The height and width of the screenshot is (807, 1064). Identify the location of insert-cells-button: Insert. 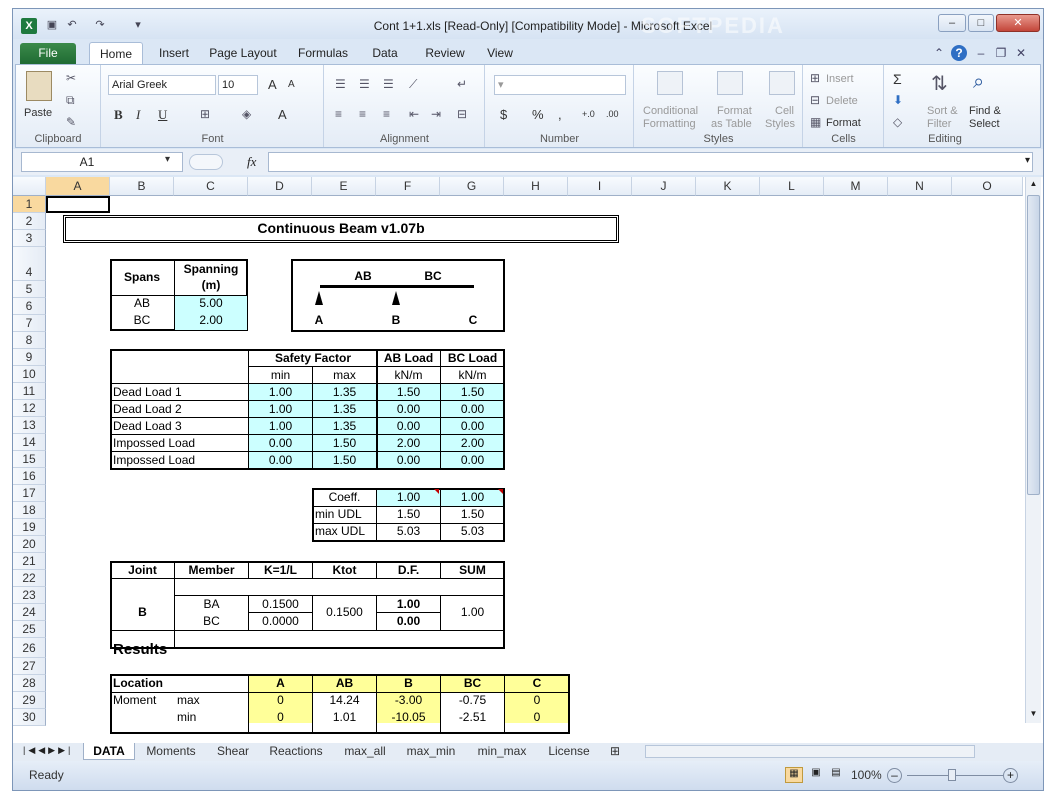
(840, 79).